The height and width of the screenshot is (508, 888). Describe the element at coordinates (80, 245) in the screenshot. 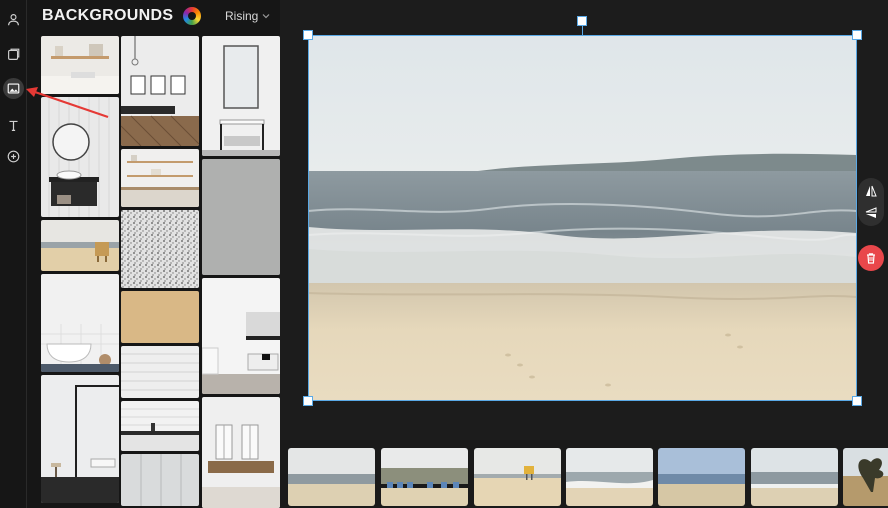

I see `beach-chair-thumb` at that location.